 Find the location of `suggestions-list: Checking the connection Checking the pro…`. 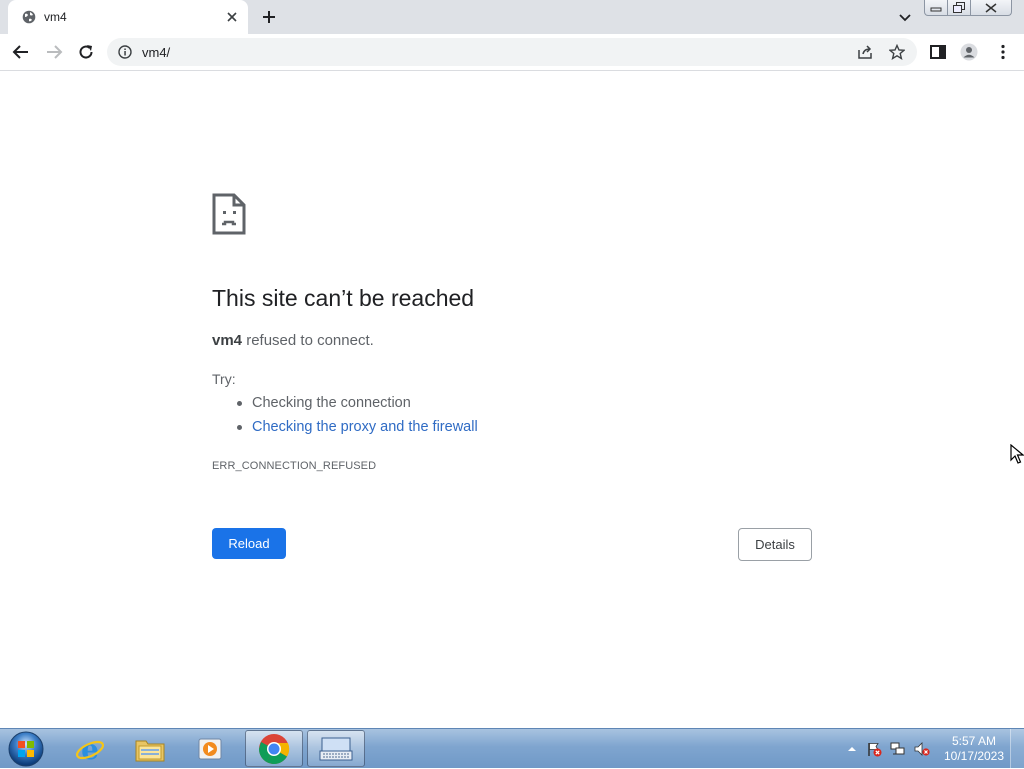

suggestions-list: Checking the connection Checking the pro… is located at coordinates (357, 418).